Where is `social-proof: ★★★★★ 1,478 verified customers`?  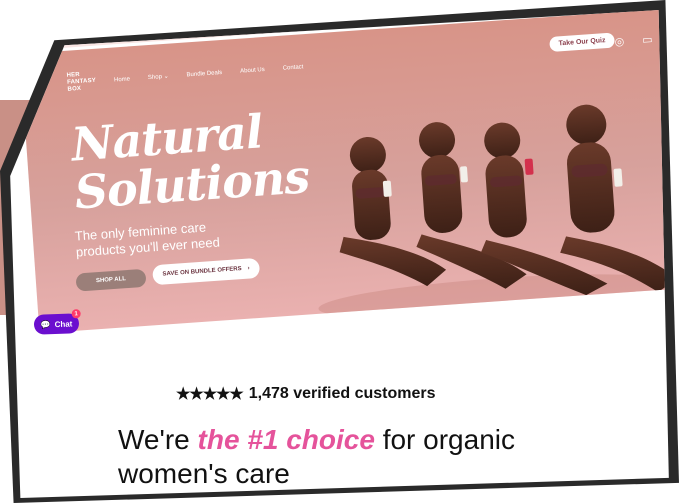 social-proof: ★★★★★ 1,478 verified customers is located at coordinates (305, 394).